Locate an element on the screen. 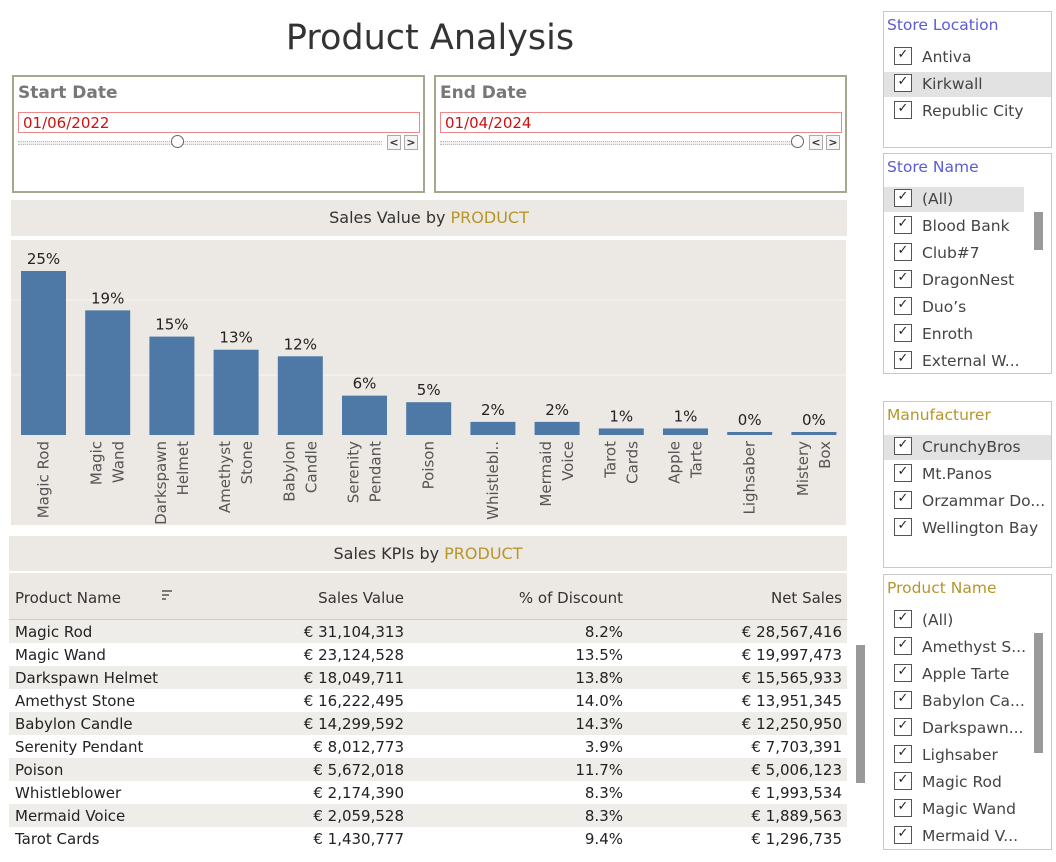 The height and width of the screenshot is (862, 1056). filter-item: ✓ Republic City is located at coordinates (967, 111).